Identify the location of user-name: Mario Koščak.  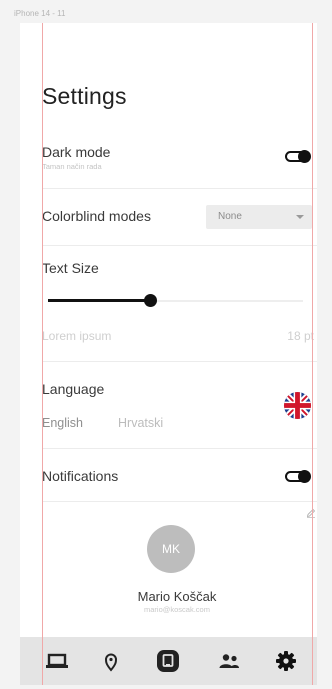
(177, 596).